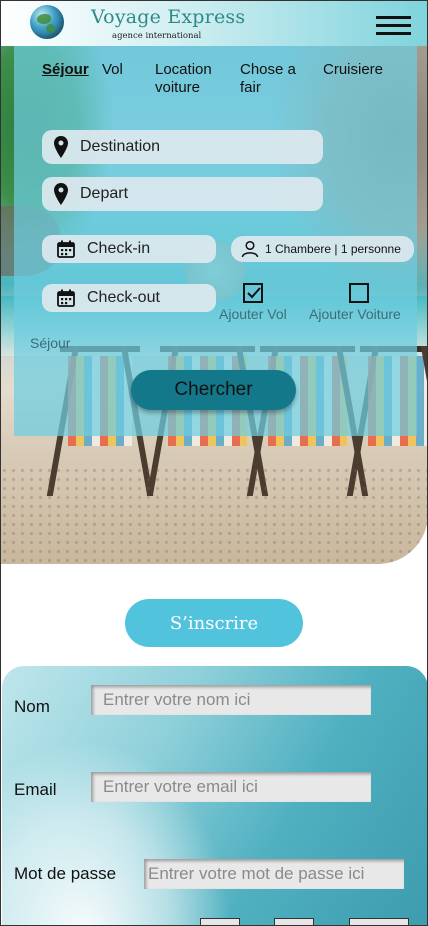 This screenshot has height=926, width=428. I want to click on app-header: Voyage Express agence international, so click(214, 23).